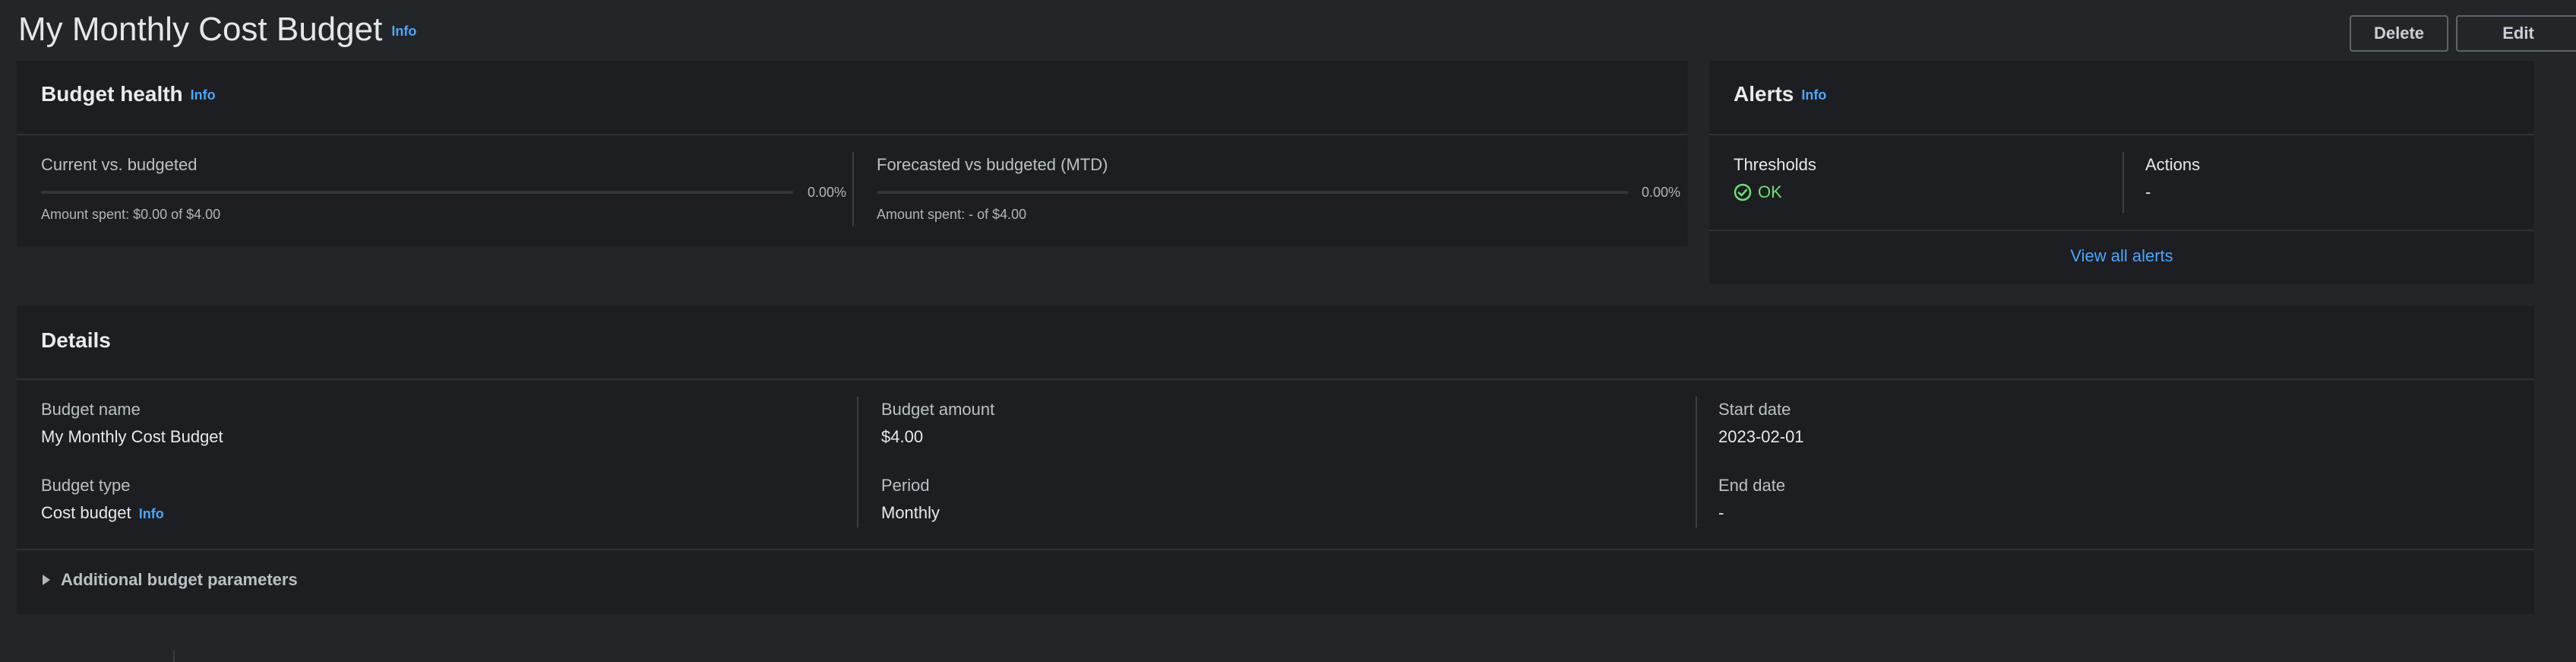  Describe the element at coordinates (1721, 512) in the screenshot. I see `end-date-value: -` at that location.